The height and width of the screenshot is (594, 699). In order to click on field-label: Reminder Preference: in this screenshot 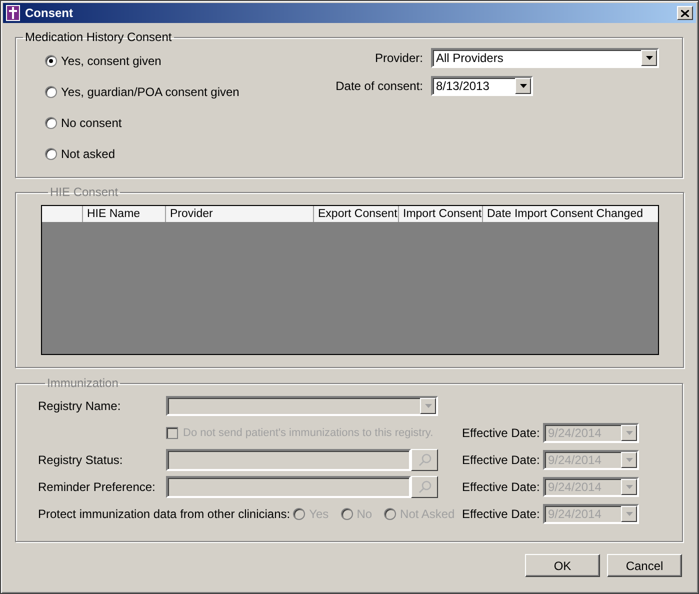, I will do `click(97, 487)`.